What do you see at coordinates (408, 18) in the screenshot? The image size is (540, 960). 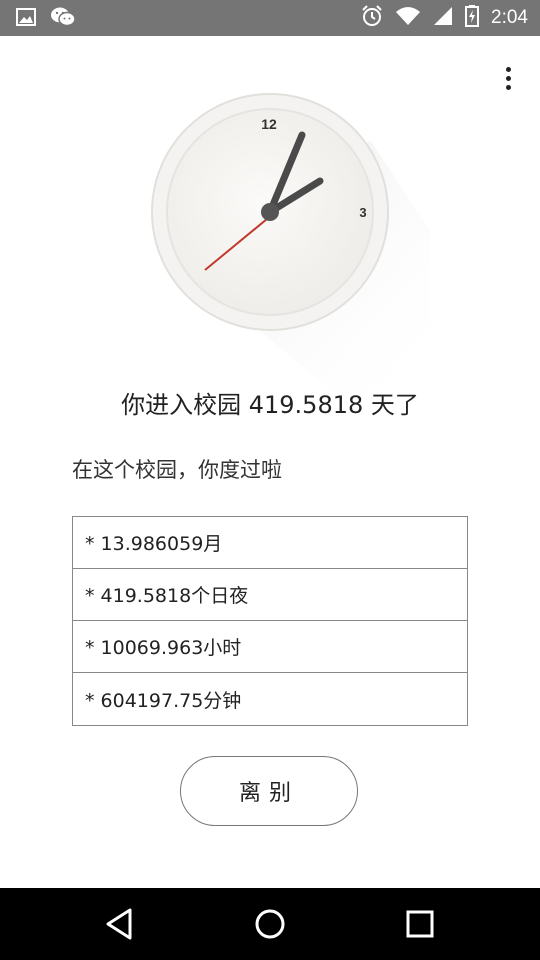 I see `wifi-icon` at bounding box center [408, 18].